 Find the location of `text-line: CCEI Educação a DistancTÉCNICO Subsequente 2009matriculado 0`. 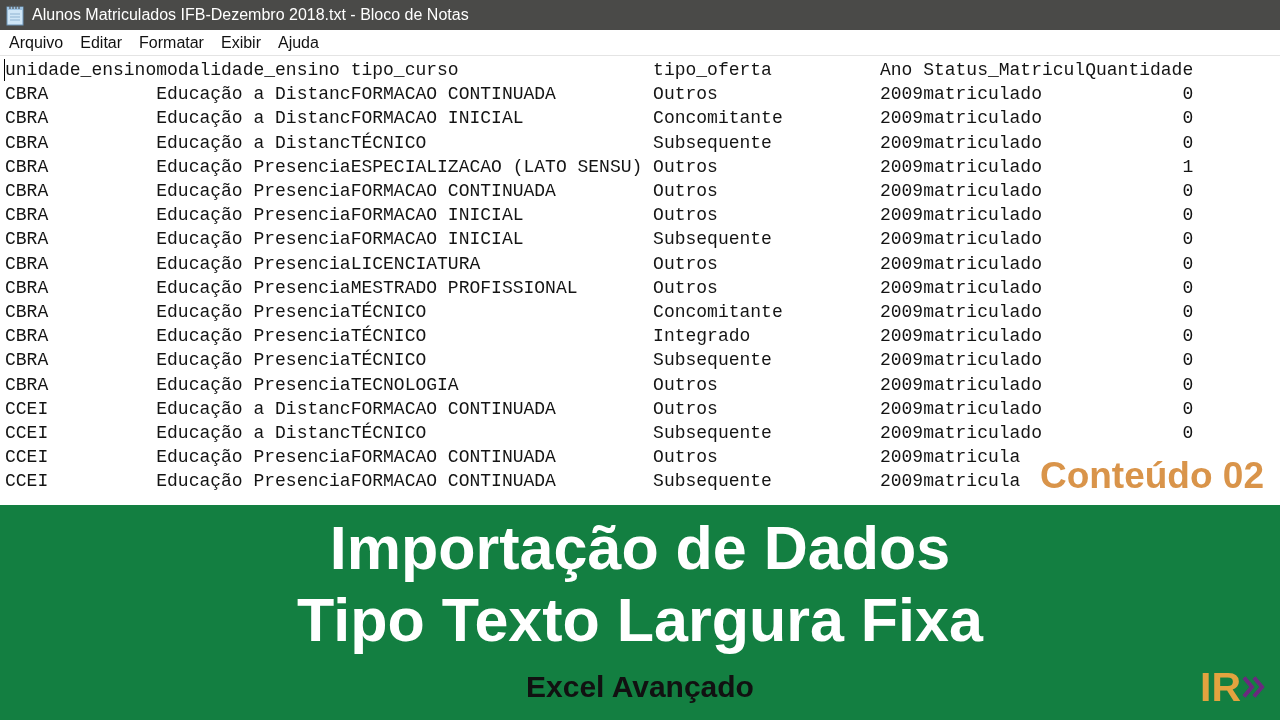

text-line: CCEI Educação a DistancTÉCNICO Subsequente 2009matriculado 0 is located at coordinates (599, 433).